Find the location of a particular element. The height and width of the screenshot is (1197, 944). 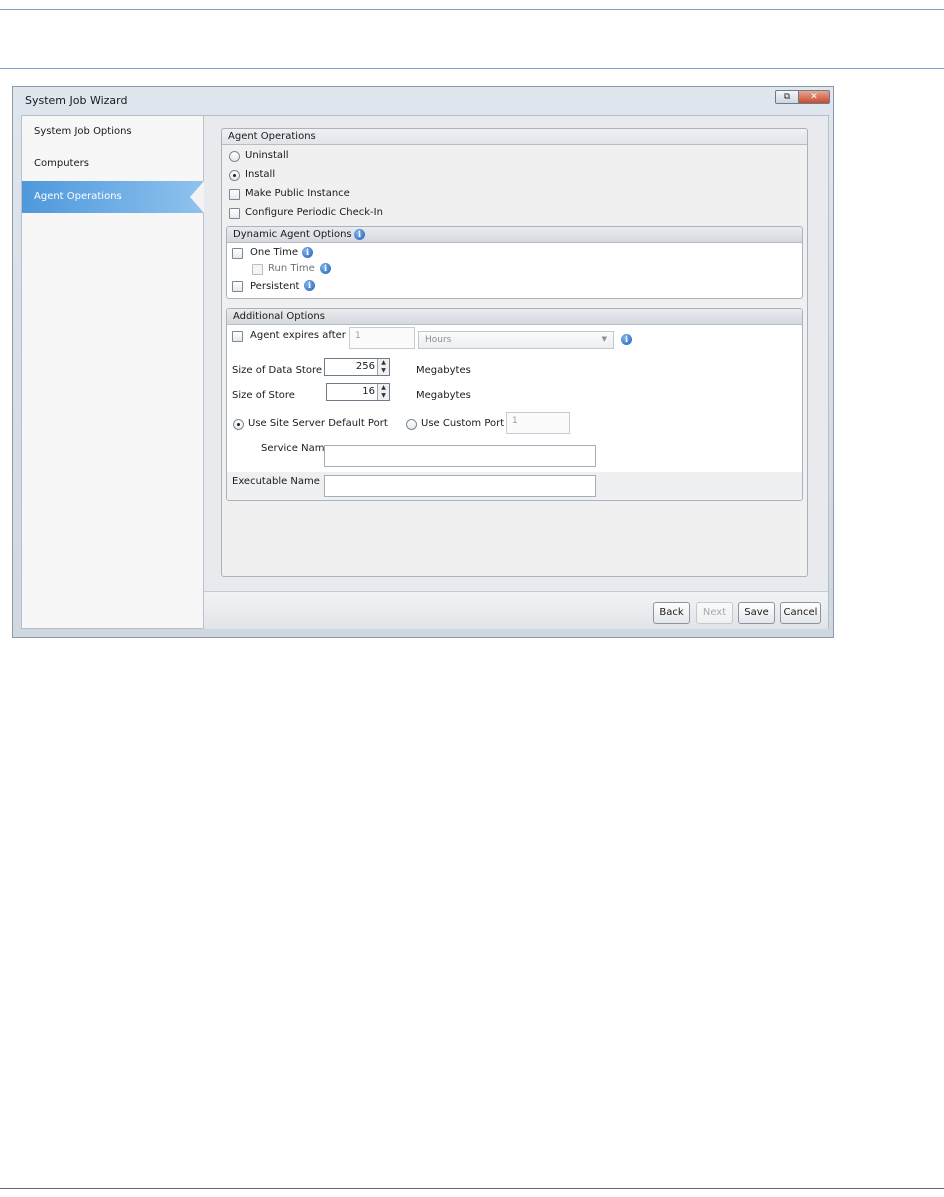

store-size-value: 16 is located at coordinates (368, 391).